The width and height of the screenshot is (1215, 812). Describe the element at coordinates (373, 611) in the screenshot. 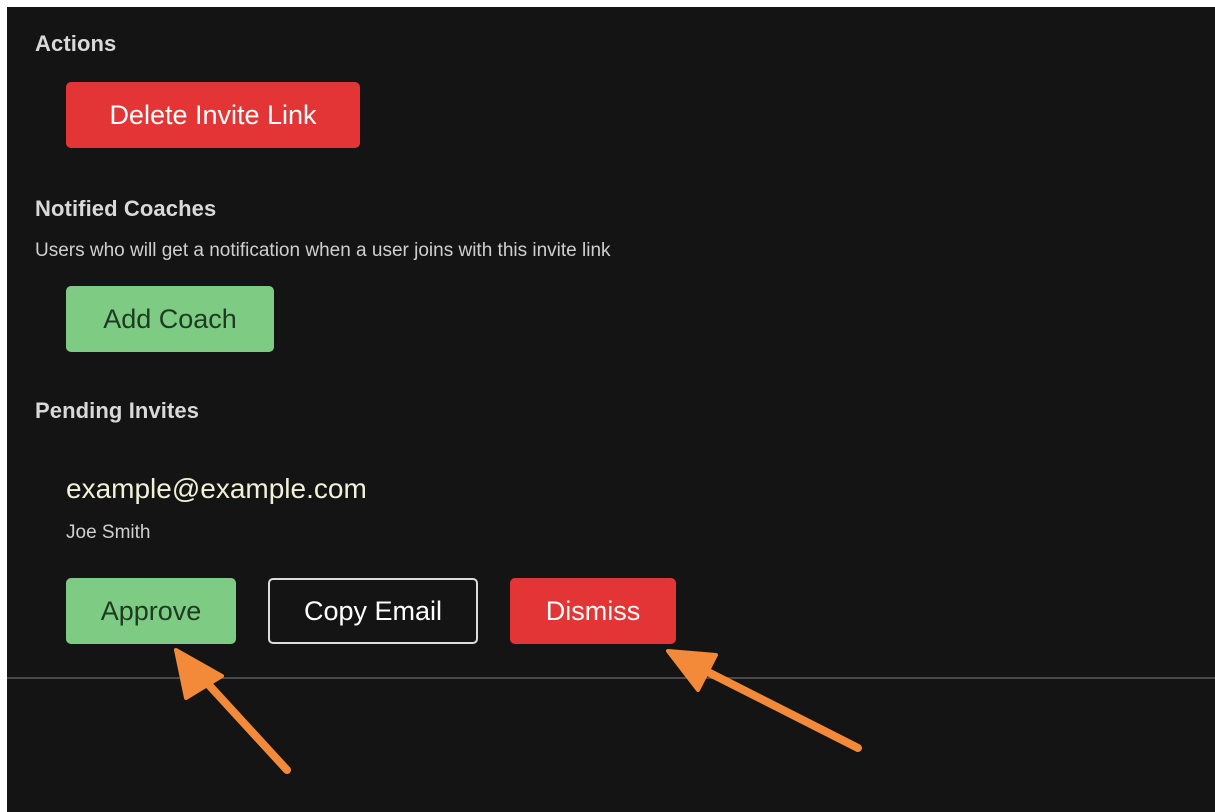

I see `copy-email-button: Copy Email` at that location.